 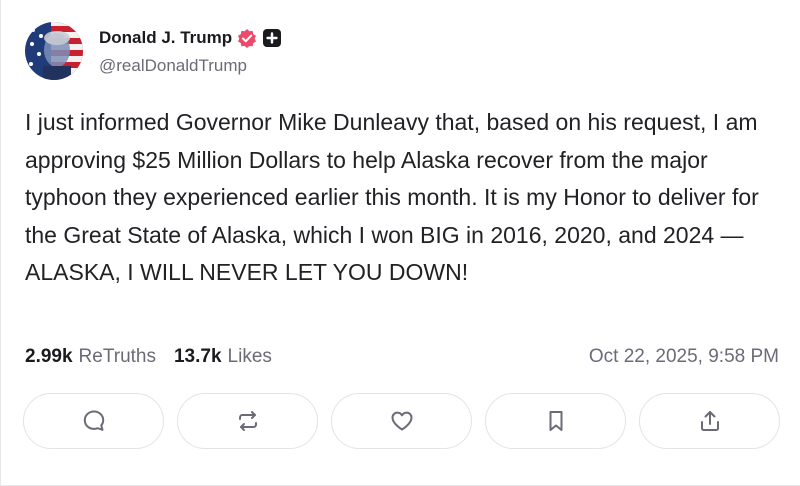 I want to click on action-bar, so click(x=401, y=421).